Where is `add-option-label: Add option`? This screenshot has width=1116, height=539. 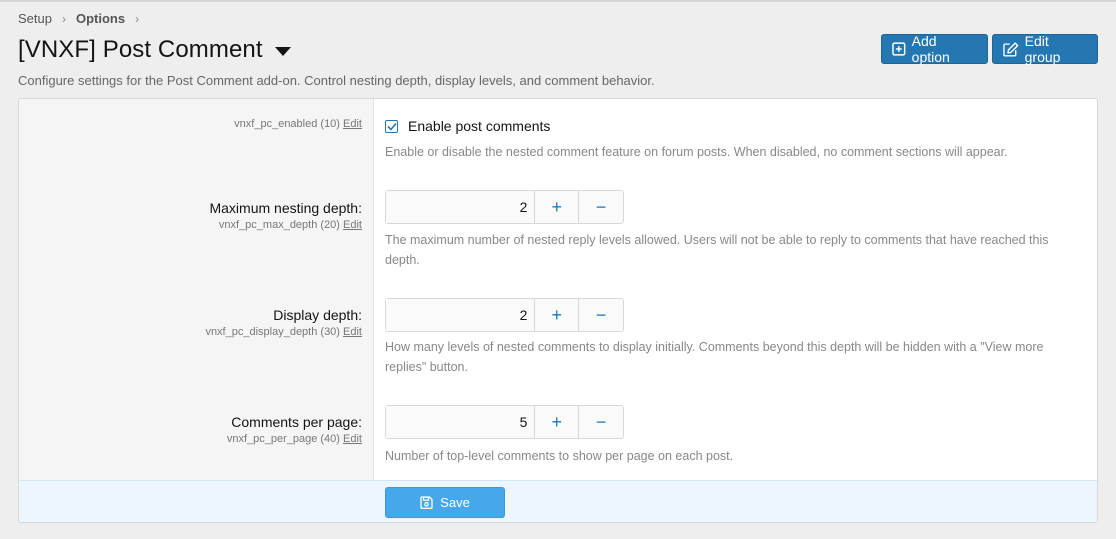
add-option-label: Add option is located at coordinates (930, 49).